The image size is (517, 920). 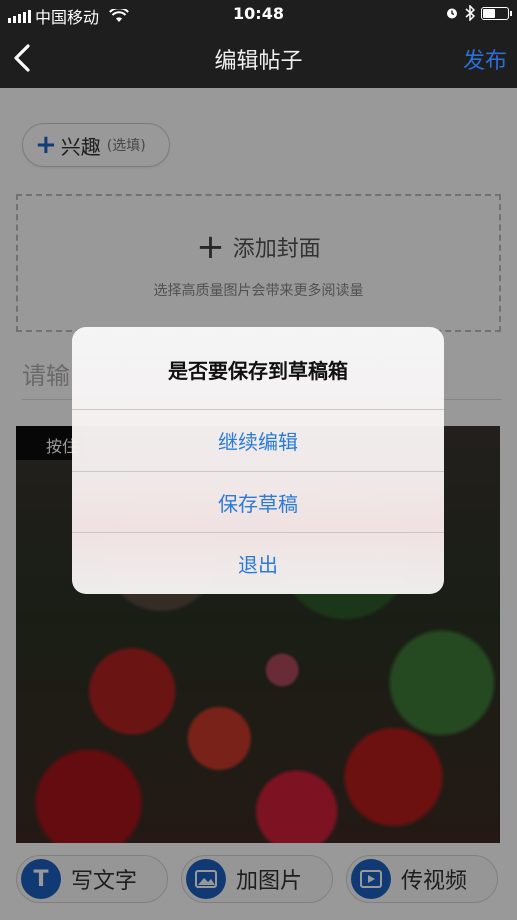 What do you see at coordinates (258, 562) in the screenshot?
I see `exit-button: 退出` at bounding box center [258, 562].